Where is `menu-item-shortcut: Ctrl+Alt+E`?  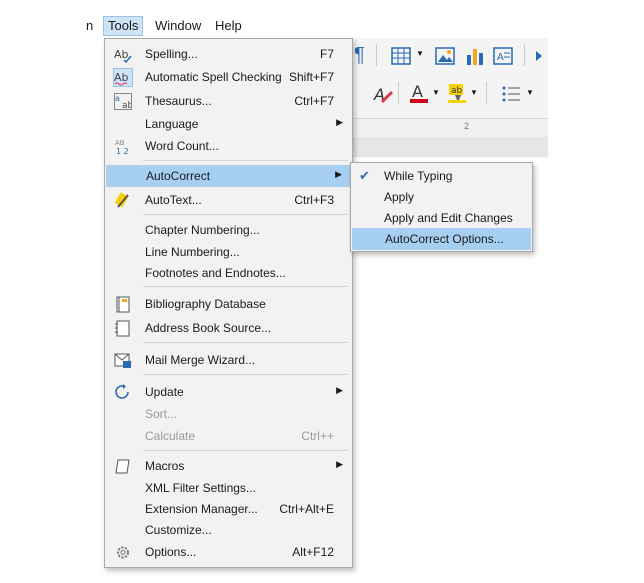
menu-item-shortcut: Ctrl+Alt+E is located at coordinates (306, 509).